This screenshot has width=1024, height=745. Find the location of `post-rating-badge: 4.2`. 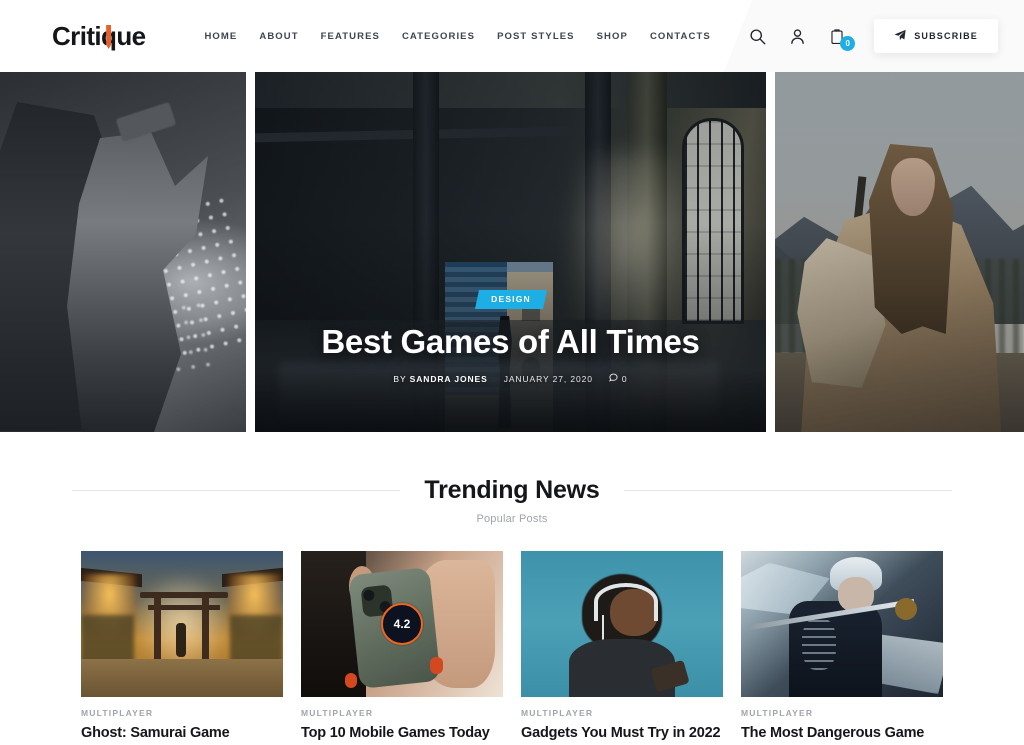

post-rating-badge: 4.2 is located at coordinates (402, 624).